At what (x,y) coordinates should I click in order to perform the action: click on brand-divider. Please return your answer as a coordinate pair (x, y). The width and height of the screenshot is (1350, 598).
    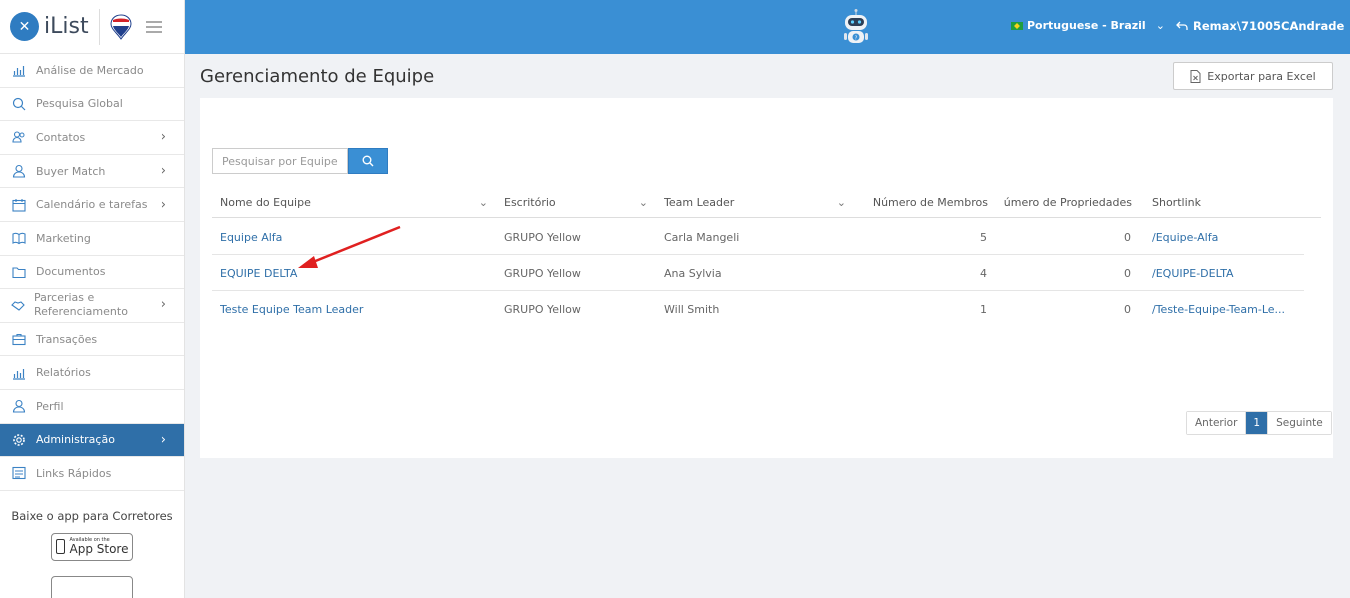
    Looking at the image, I should click on (99, 26).